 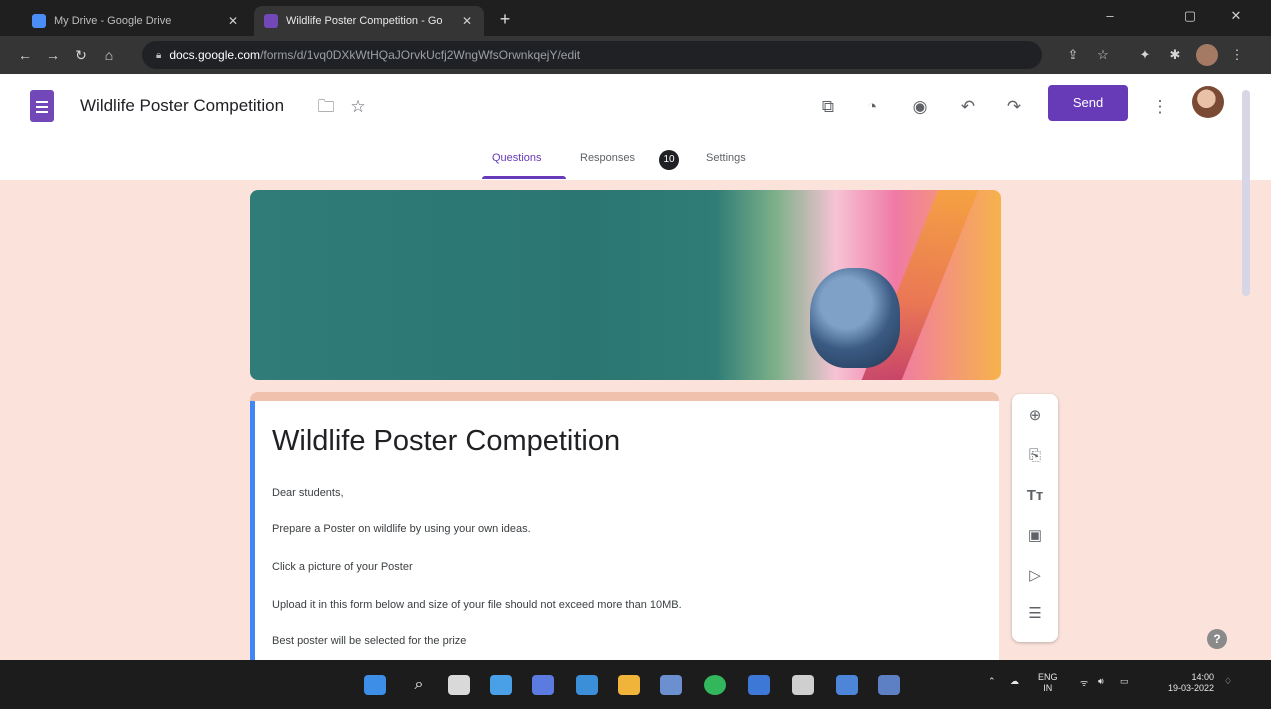 I want to click on windows-taskbar: ⌕ ⌃ ☁ ENG IN ᯤ 🔊︎ ▭ 14:00 19-03-2022 ♢, so click(x=635, y=684).